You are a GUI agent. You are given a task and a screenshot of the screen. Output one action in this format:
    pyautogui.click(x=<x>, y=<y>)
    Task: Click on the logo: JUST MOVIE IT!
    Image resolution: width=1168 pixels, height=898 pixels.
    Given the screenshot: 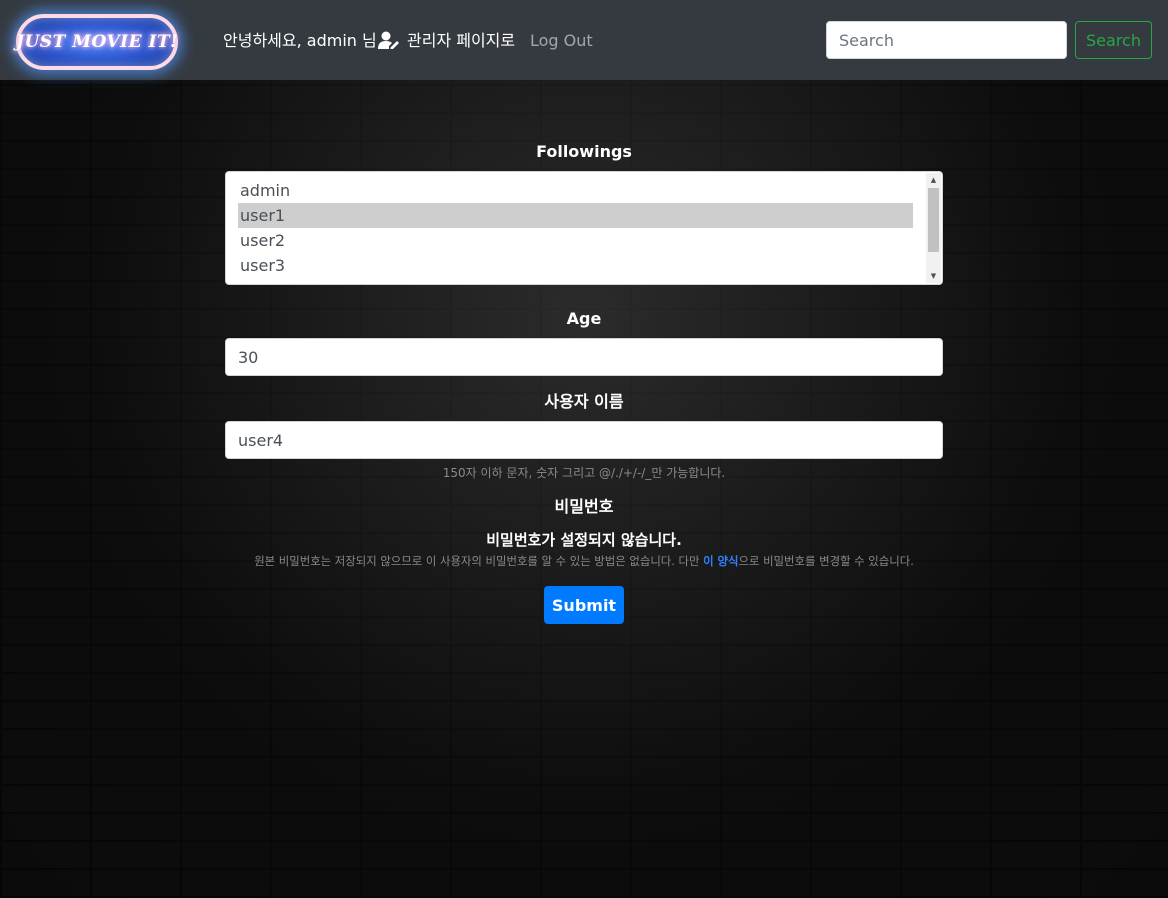 What is the action you would take?
    pyautogui.click(x=97, y=42)
    